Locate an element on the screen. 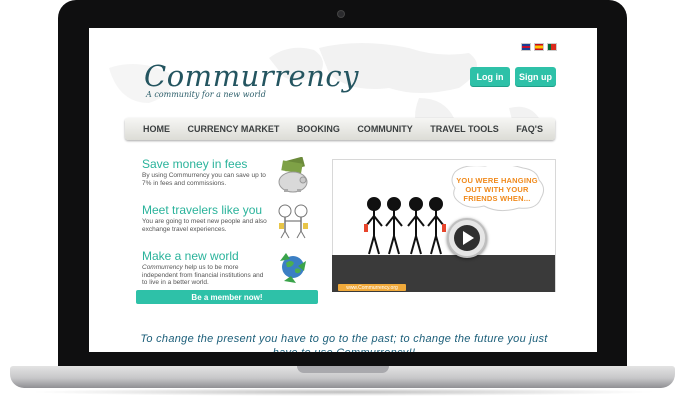 The image size is (685, 414). flag-spain-icon is located at coordinates (539, 47).